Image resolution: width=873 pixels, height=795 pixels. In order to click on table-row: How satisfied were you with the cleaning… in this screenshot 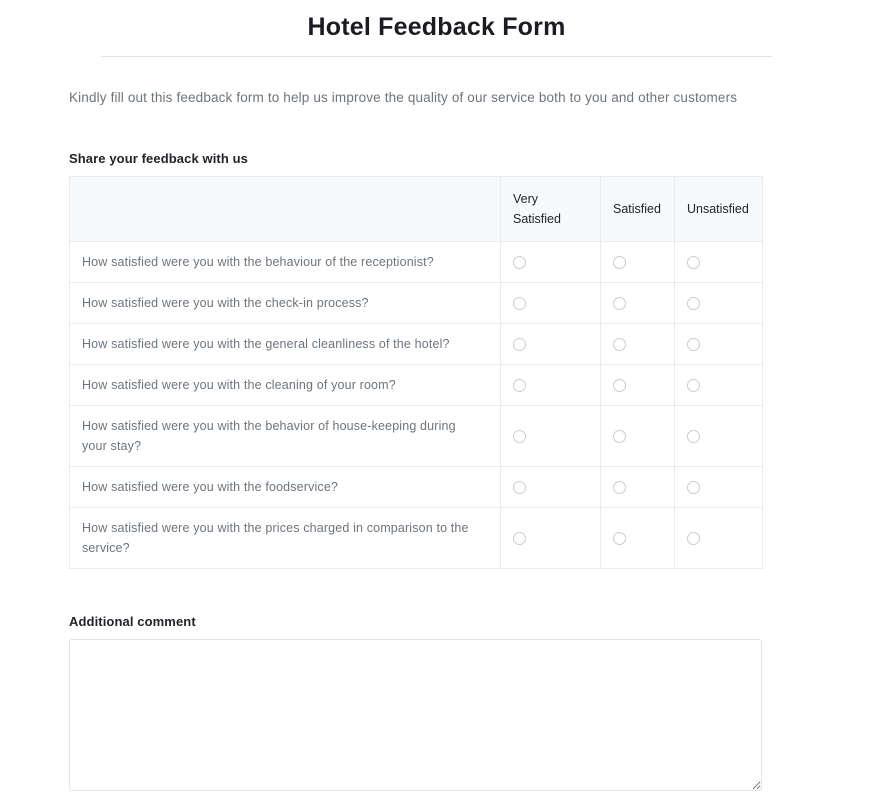, I will do `click(416, 385)`.